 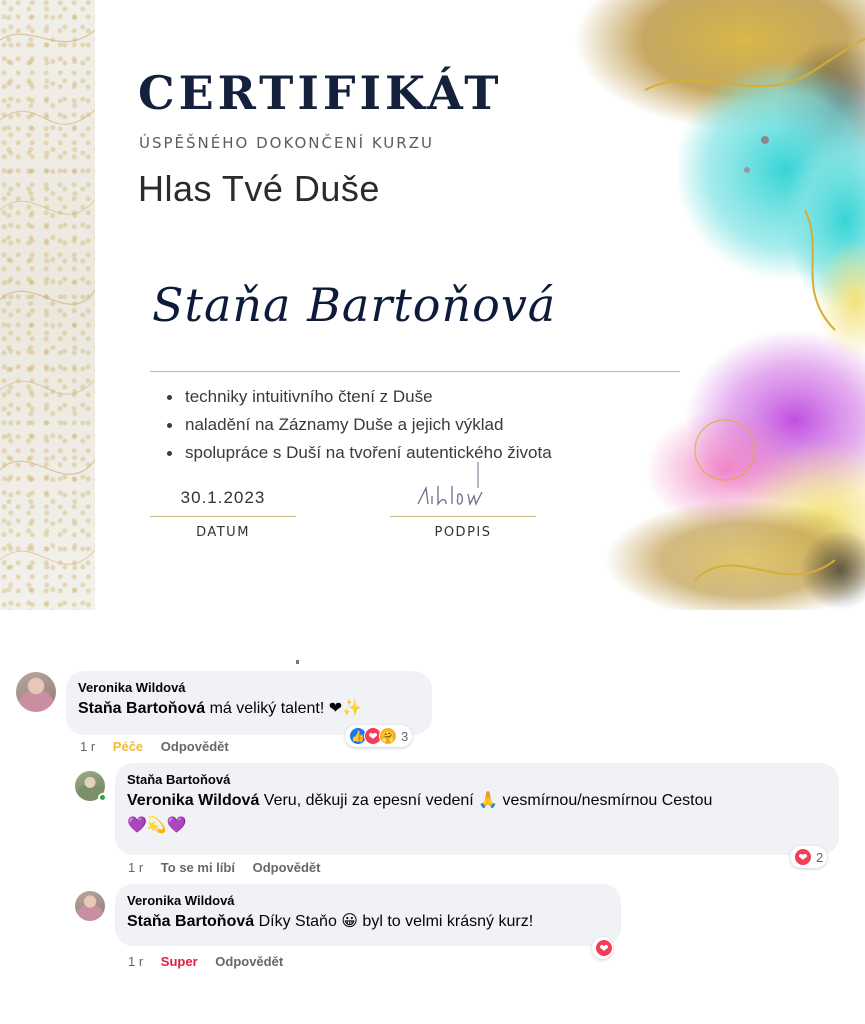 What do you see at coordinates (286, 143) in the screenshot?
I see `certificate-subtitle: ÚSPĚŠNÉHO DOKONČENÍ KURZU` at bounding box center [286, 143].